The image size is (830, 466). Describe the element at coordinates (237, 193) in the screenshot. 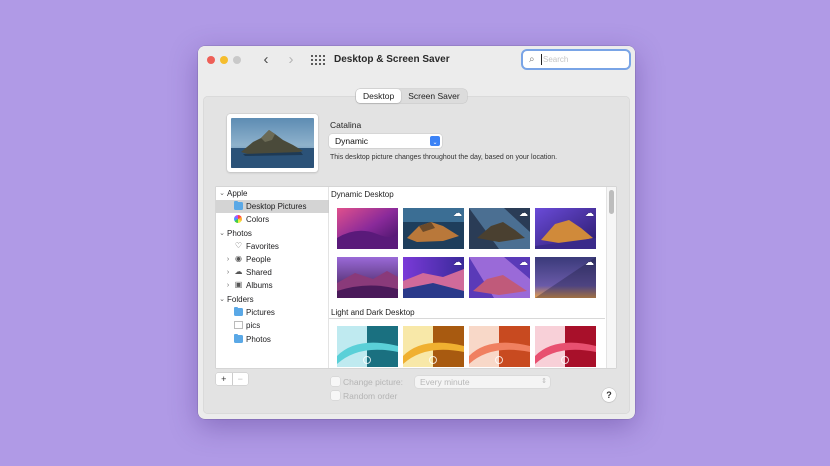

I see `sidebar-item-label: Apple` at that location.